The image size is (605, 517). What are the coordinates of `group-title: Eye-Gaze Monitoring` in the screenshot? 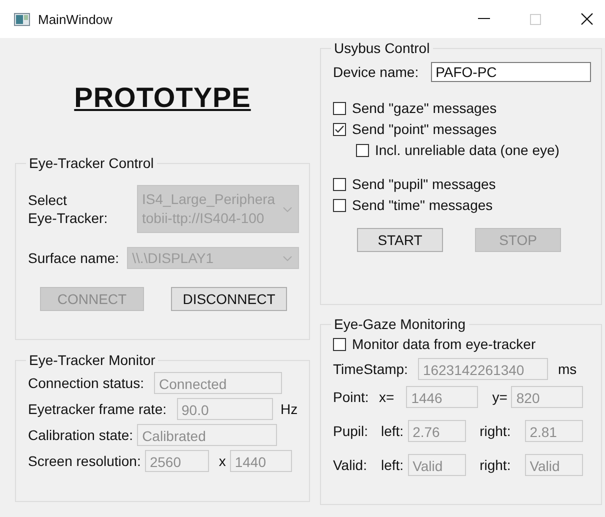 It's located at (400, 324).